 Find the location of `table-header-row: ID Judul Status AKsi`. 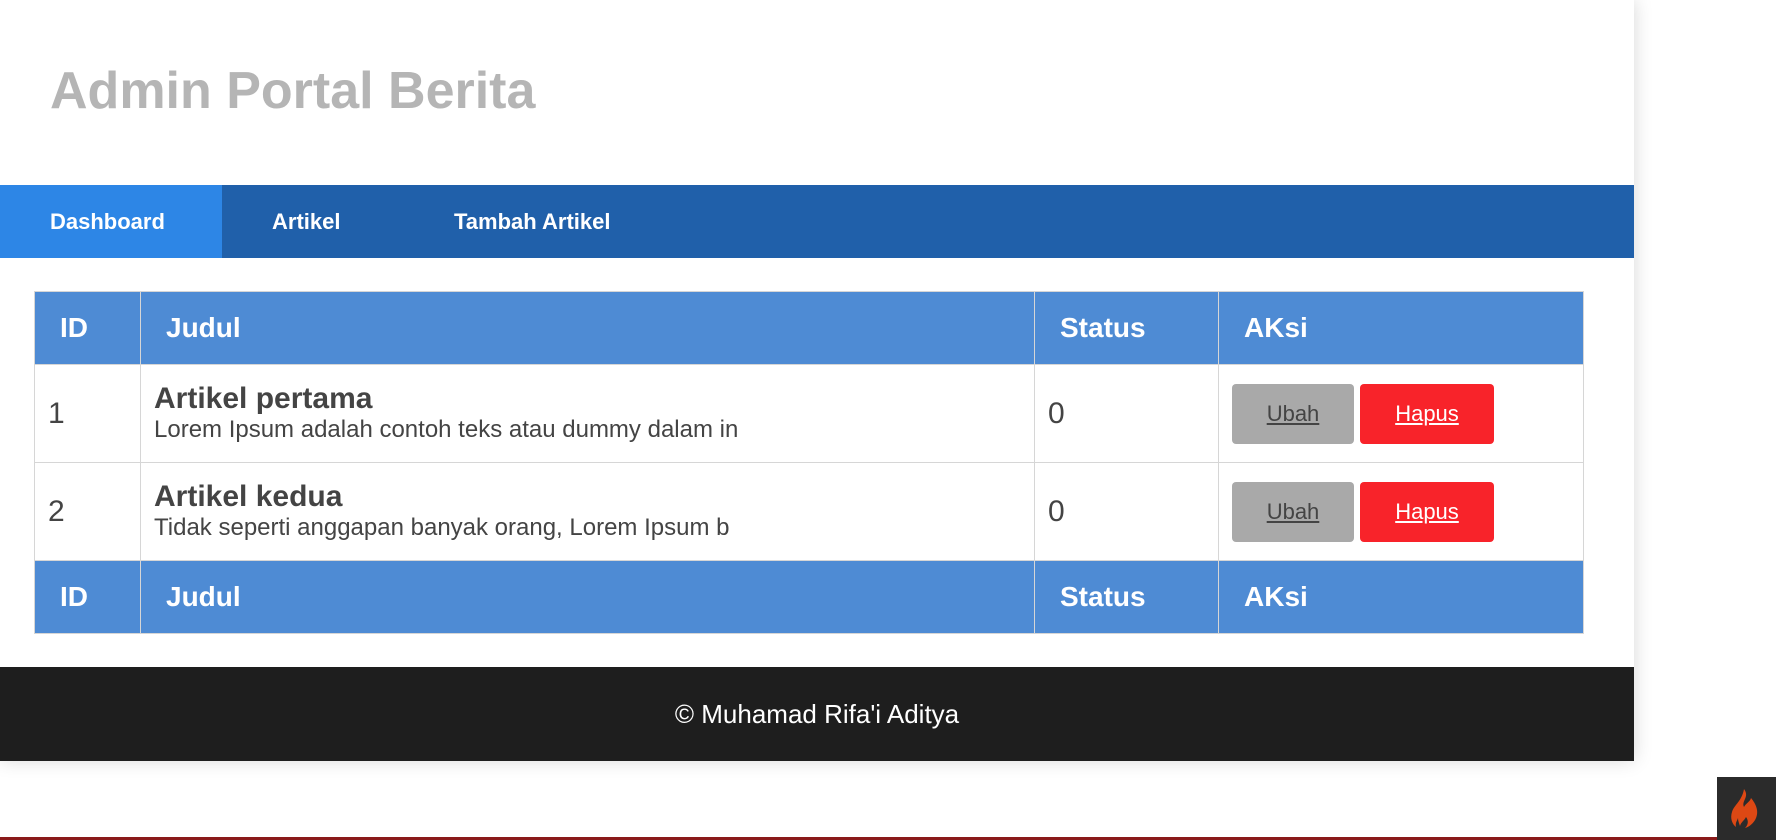

table-header-row: ID Judul Status AKsi is located at coordinates (809, 328).